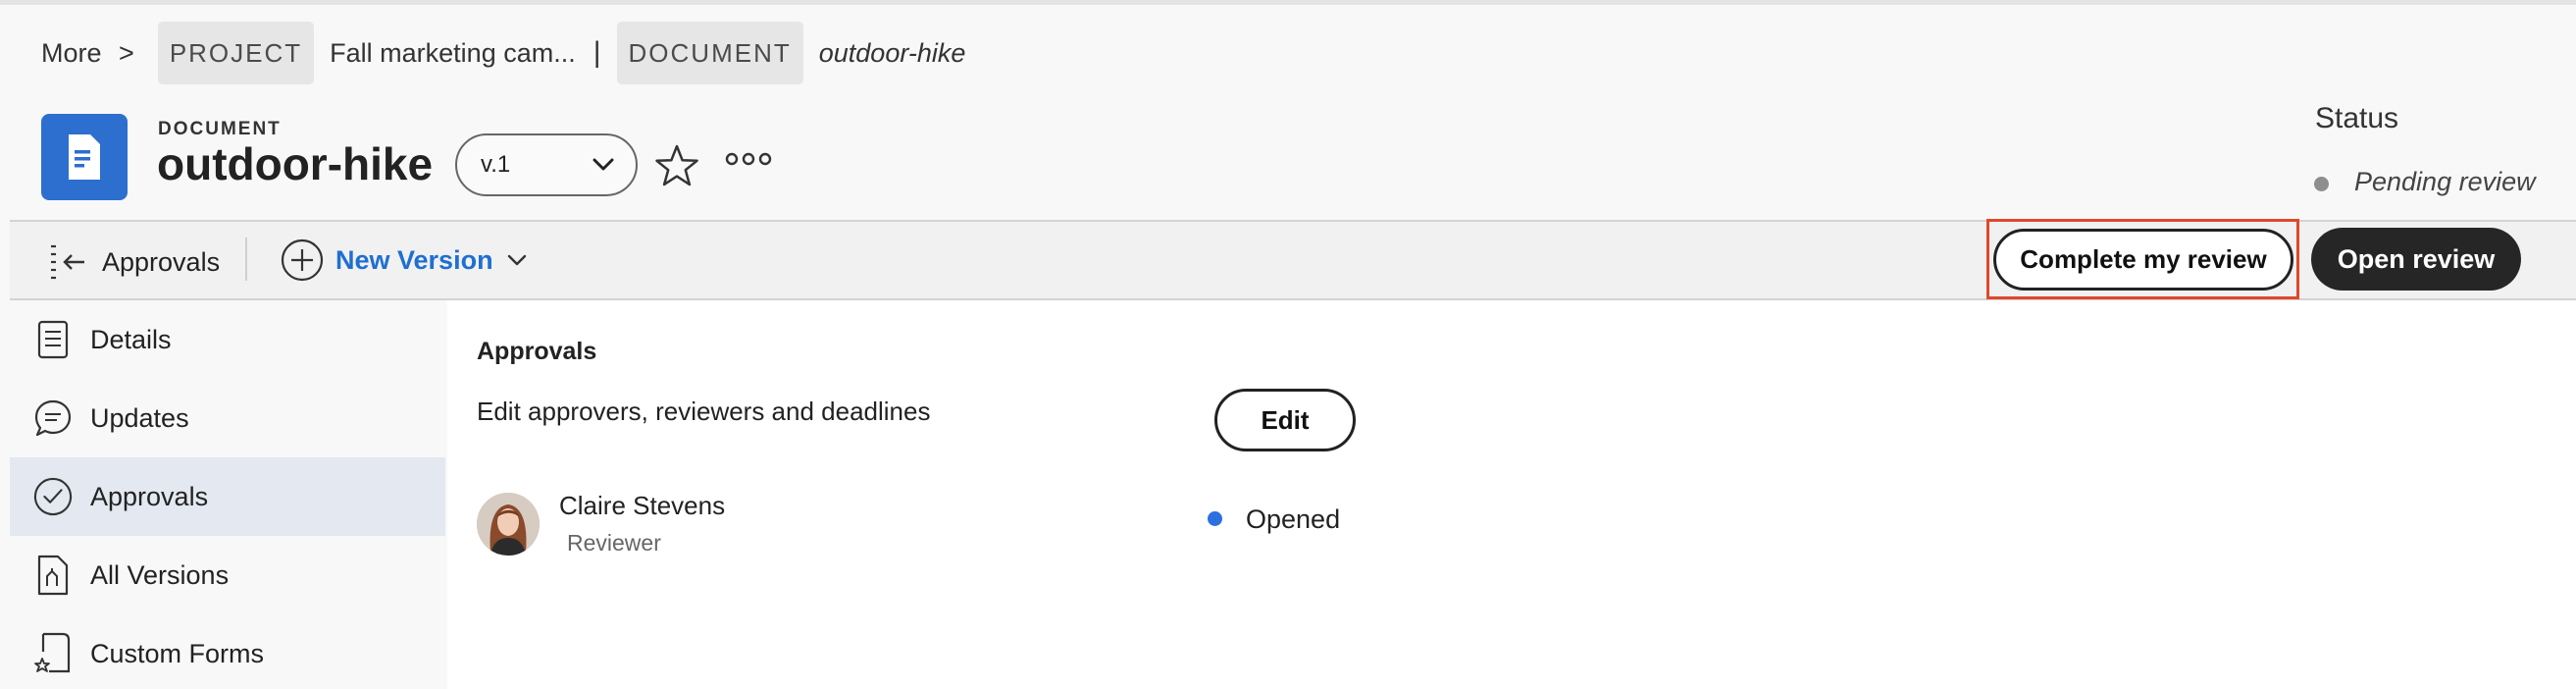 Image resolution: width=2576 pixels, height=689 pixels. What do you see at coordinates (53, 575) in the screenshot?
I see `versions-icon` at bounding box center [53, 575].